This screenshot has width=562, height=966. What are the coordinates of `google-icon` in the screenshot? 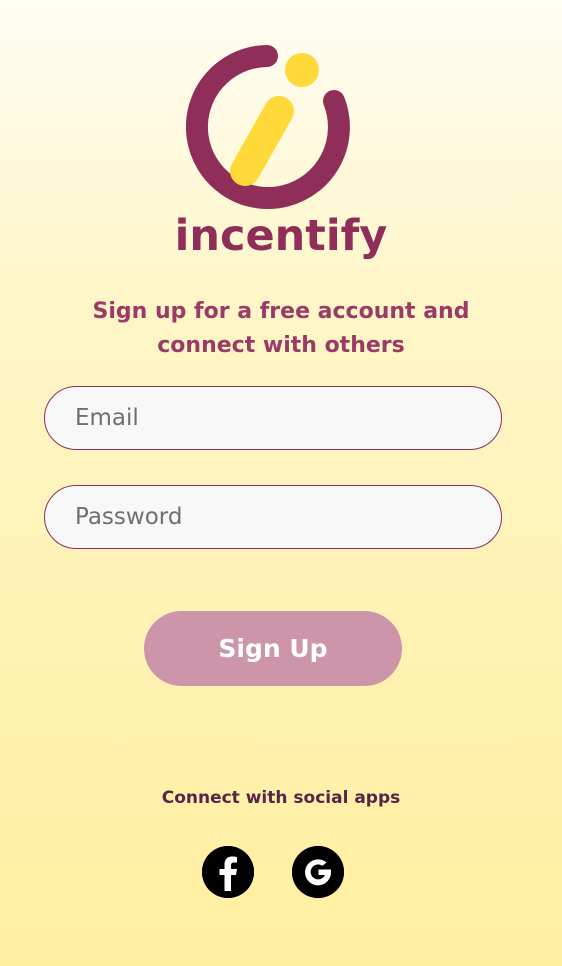 It's located at (318, 872).